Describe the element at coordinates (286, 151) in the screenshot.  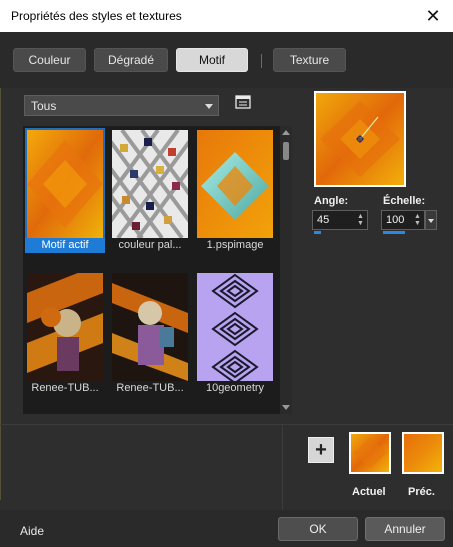
I see `scrollbar-thumb` at that location.